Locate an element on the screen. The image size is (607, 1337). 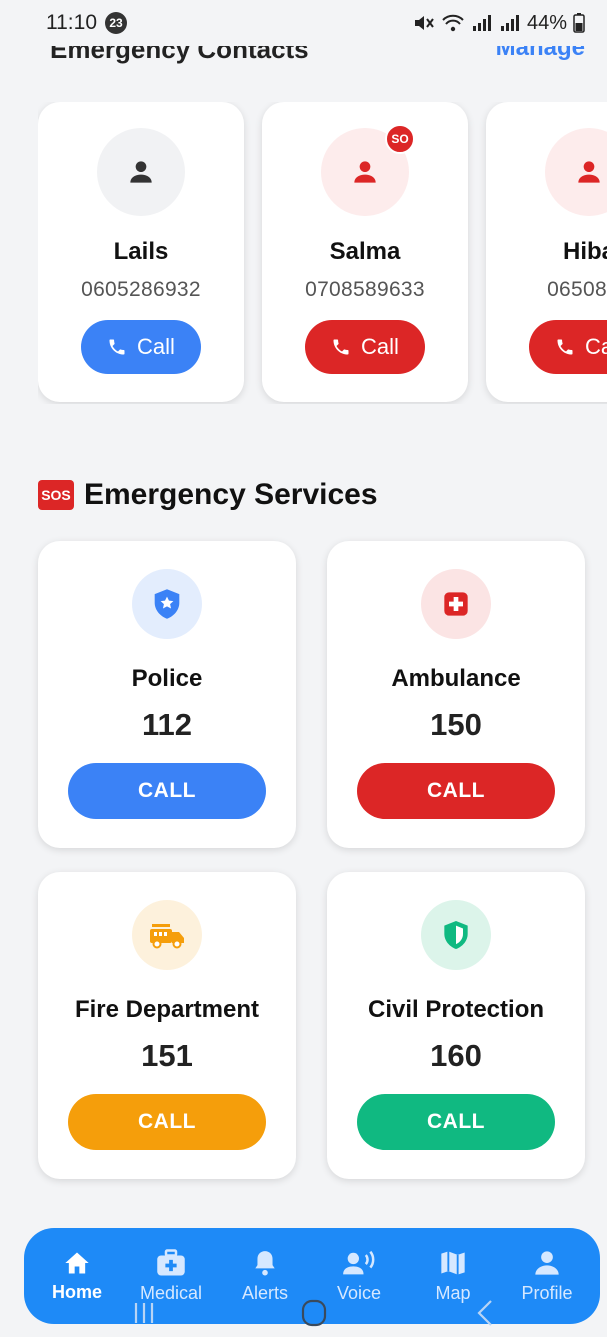
nav-item-medical: Medical is located at coordinates (171, 1276).